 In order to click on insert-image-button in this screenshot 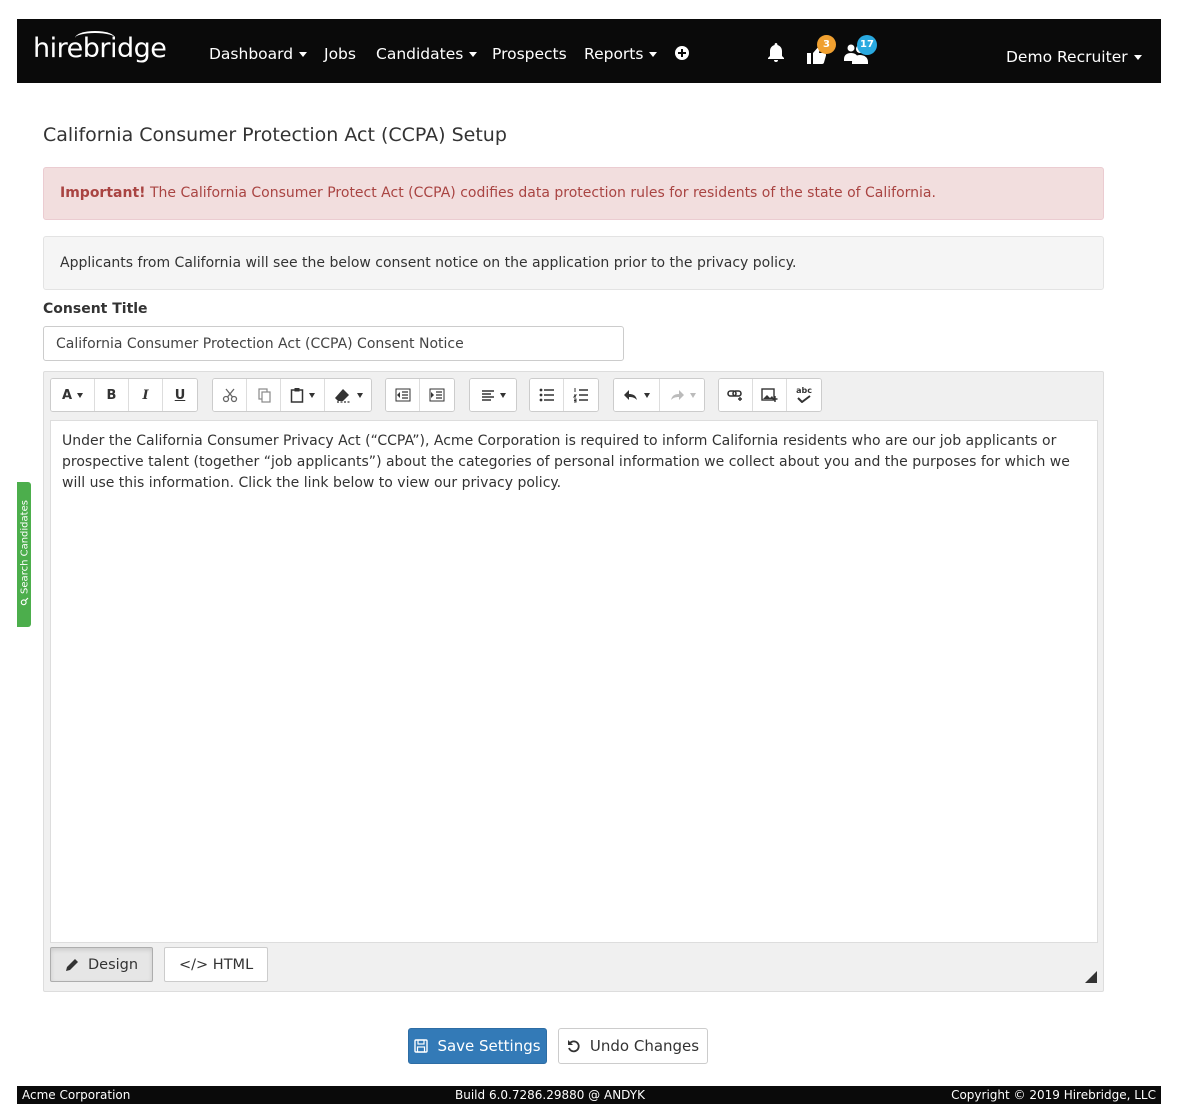, I will do `click(770, 395)`.